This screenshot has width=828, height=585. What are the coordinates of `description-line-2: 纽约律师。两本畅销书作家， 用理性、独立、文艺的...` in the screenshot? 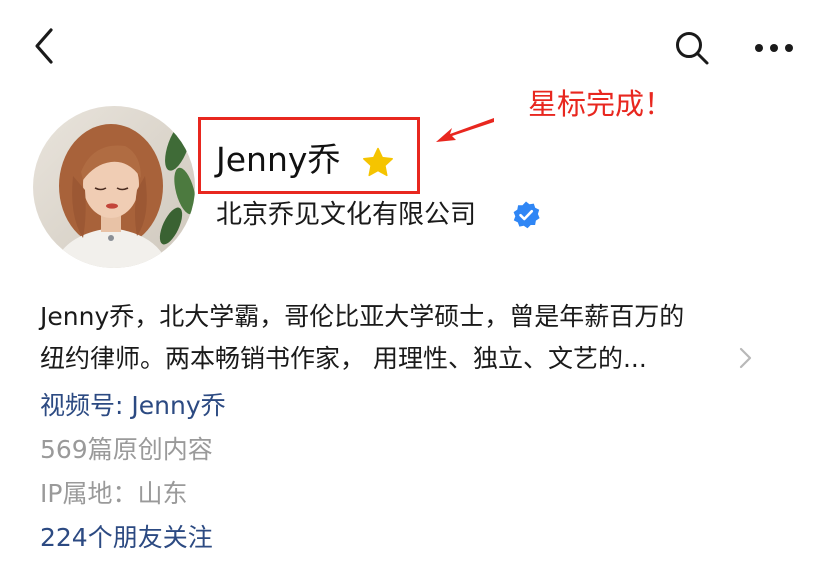 It's located at (343, 358).